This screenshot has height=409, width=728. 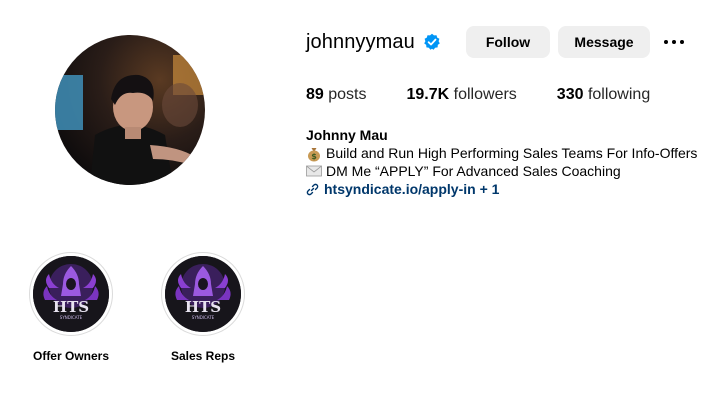 What do you see at coordinates (312, 189) in the screenshot?
I see `link-icon` at bounding box center [312, 189].